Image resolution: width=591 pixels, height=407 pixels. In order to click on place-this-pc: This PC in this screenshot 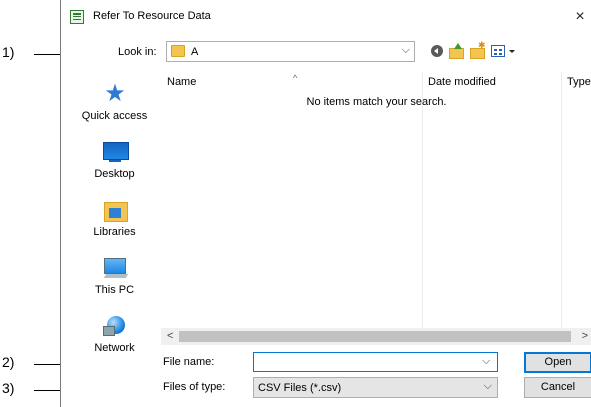, I will do `click(114, 282)`.